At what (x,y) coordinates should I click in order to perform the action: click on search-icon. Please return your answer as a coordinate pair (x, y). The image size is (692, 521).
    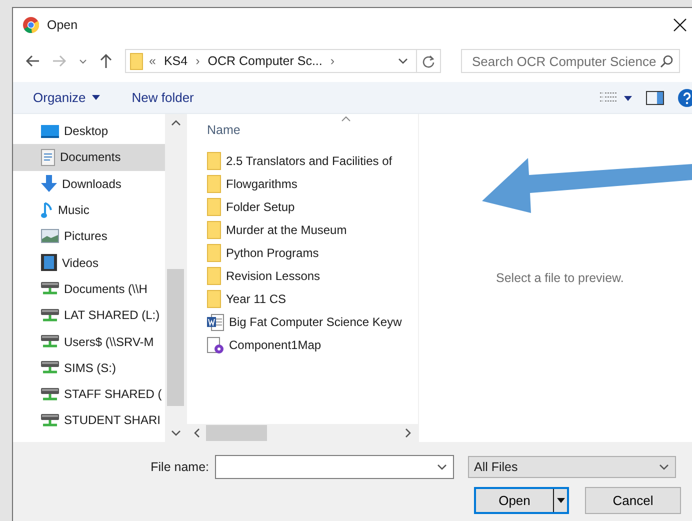
    Looking at the image, I should click on (666, 61).